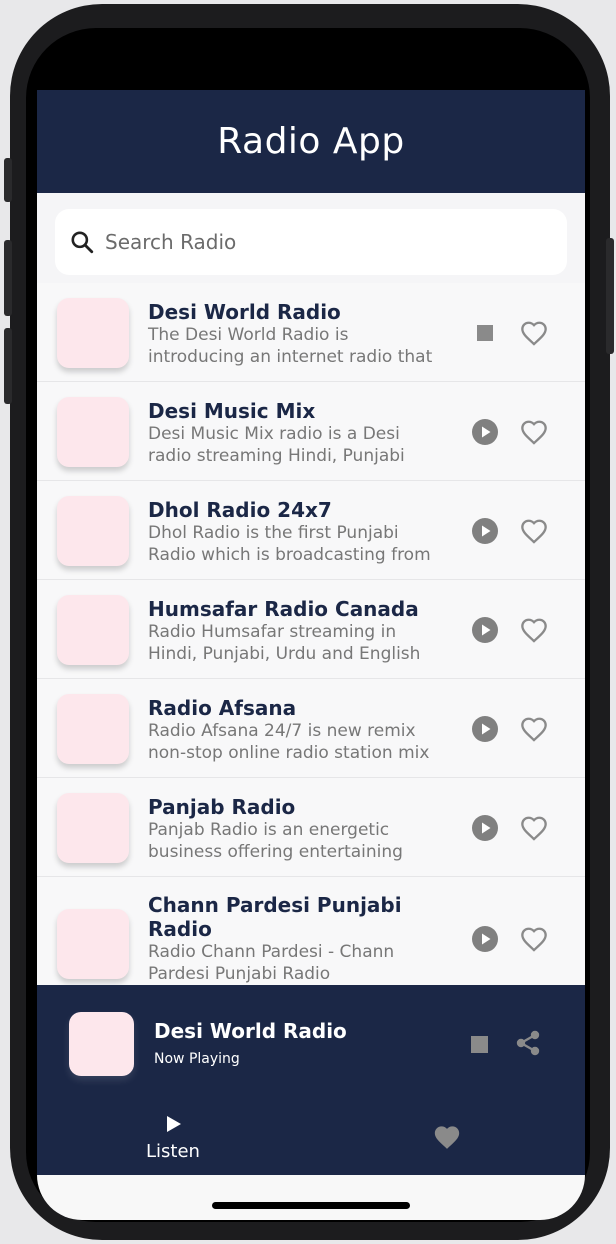  I want to click on page-title: Radio App, so click(311, 141).